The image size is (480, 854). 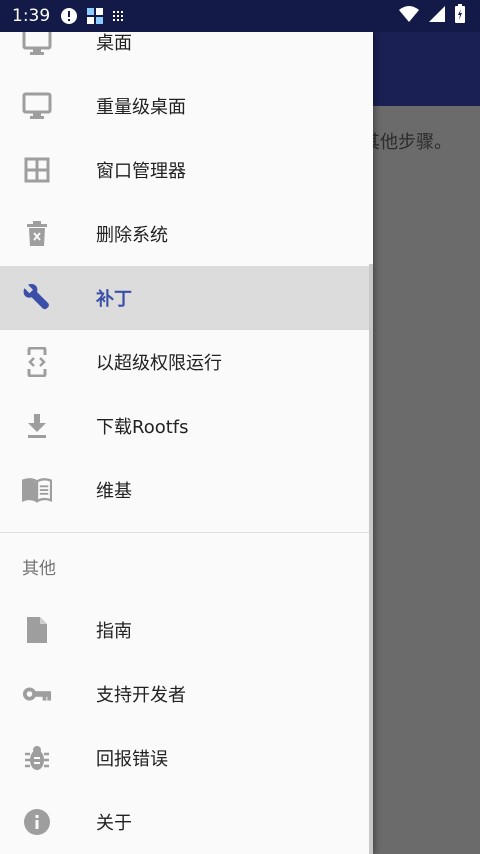 I want to click on drawer-item-download-rootfs: 下载Rootfs, so click(x=186, y=426).